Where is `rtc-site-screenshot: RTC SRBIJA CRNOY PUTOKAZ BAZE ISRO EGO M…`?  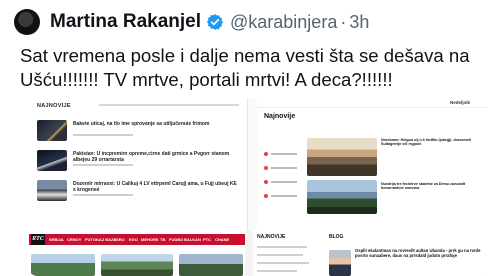
rtc-site-screenshot: RTC SRBIJA CRNOY PUTOKAZ BAZE ISRO EGO M… is located at coordinates (137, 253).